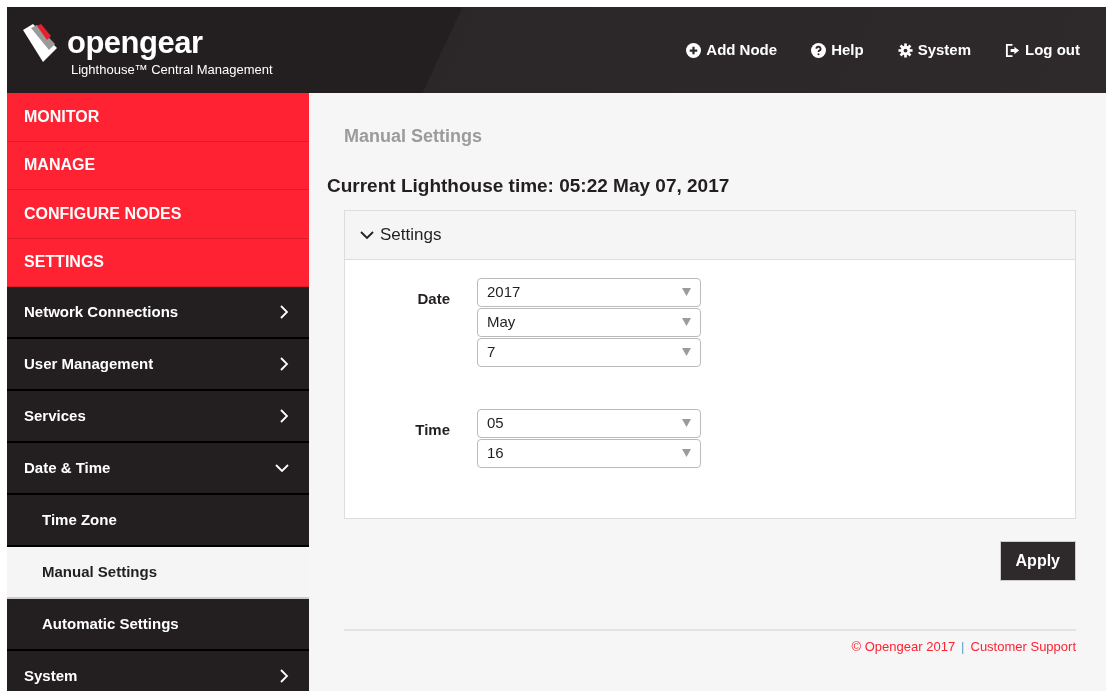 The height and width of the screenshot is (691, 1106). What do you see at coordinates (589, 292) in the screenshot?
I see `select-field: 2017` at bounding box center [589, 292].